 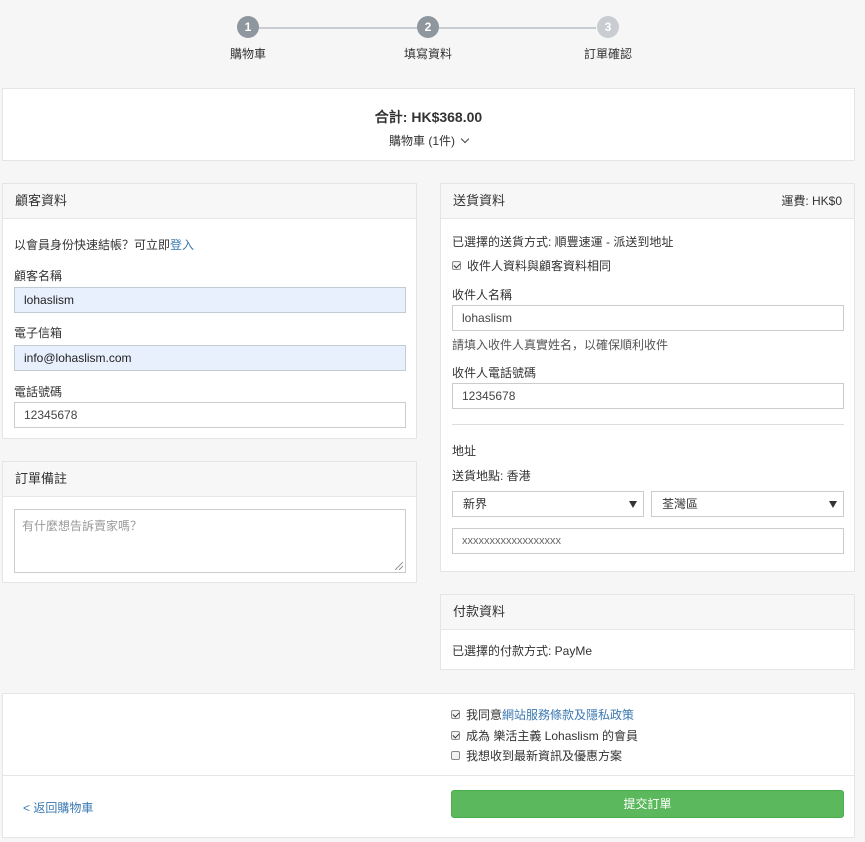 What do you see at coordinates (647, 632) in the screenshot?
I see `payment-panel: 付款資料 已選擇的付款方式: PayMe` at bounding box center [647, 632].